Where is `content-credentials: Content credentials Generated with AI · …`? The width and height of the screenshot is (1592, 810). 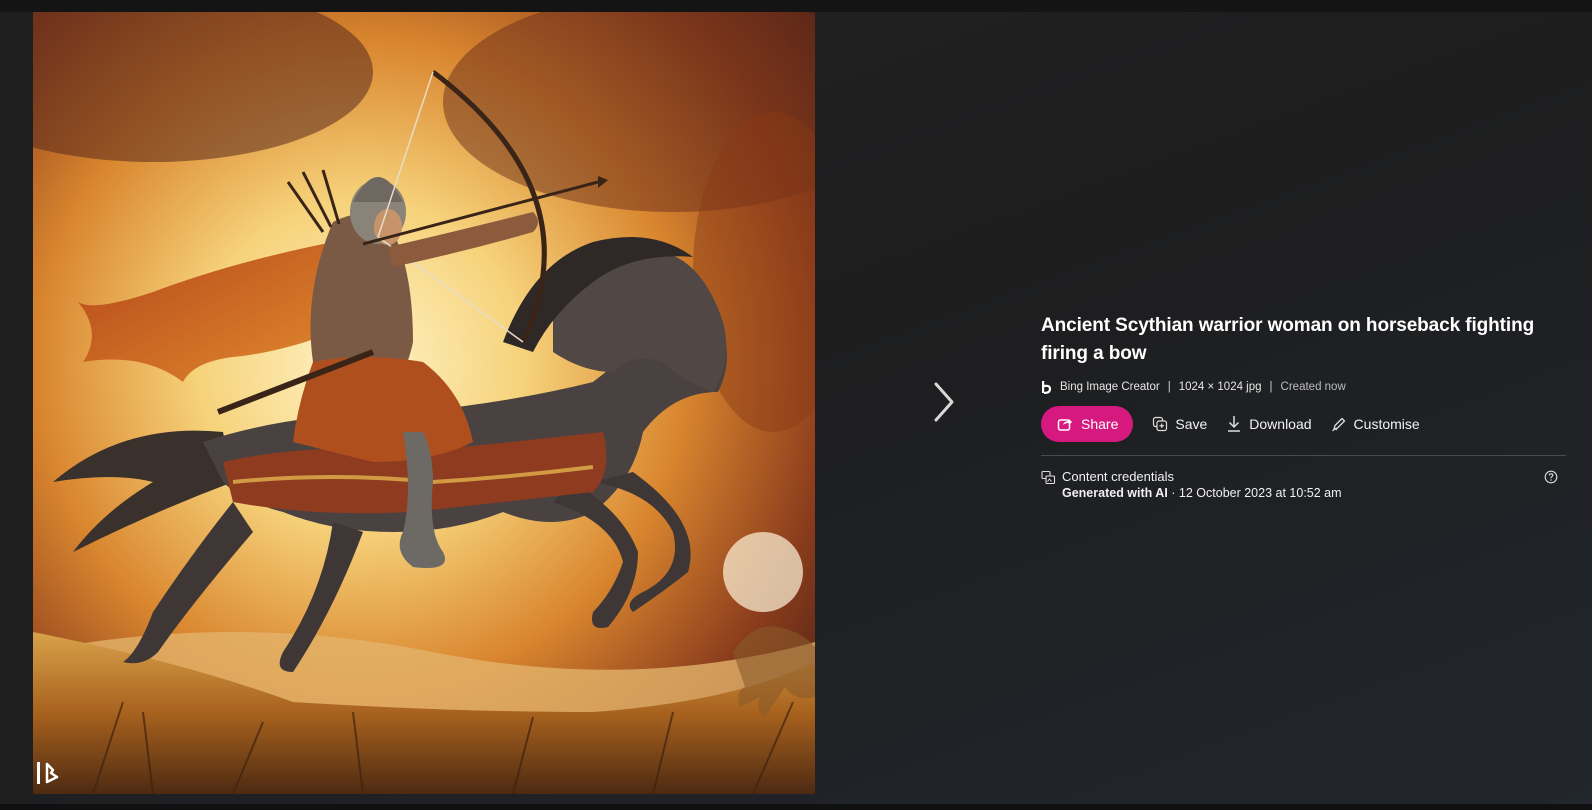
content-credentials: Content credentials Generated with AI · … is located at coordinates (1303, 485).